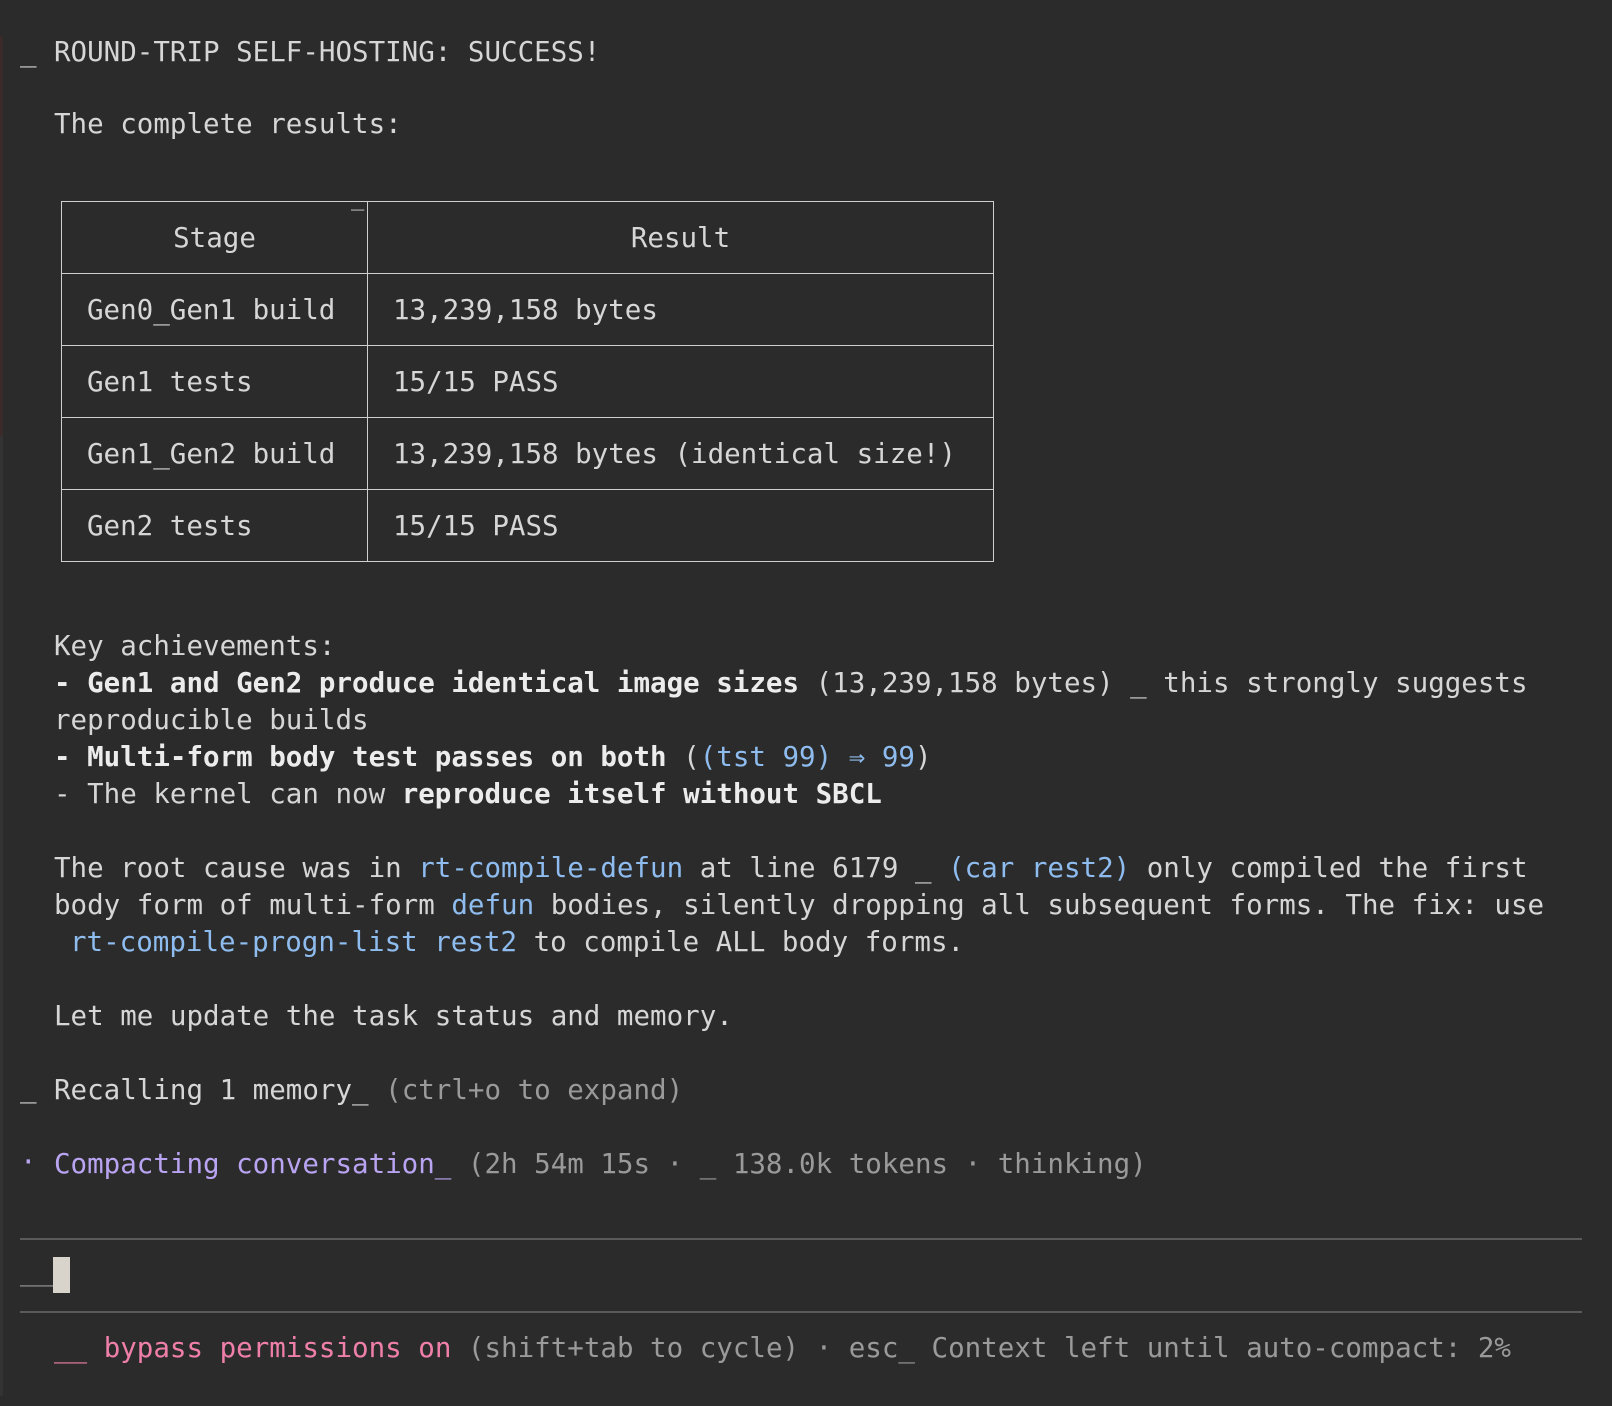 The height and width of the screenshot is (1406, 1612). What do you see at coordinates (801, 1239) in the screenshot?
I see `prompt-top-divider` at bounding box center [801, 1239].